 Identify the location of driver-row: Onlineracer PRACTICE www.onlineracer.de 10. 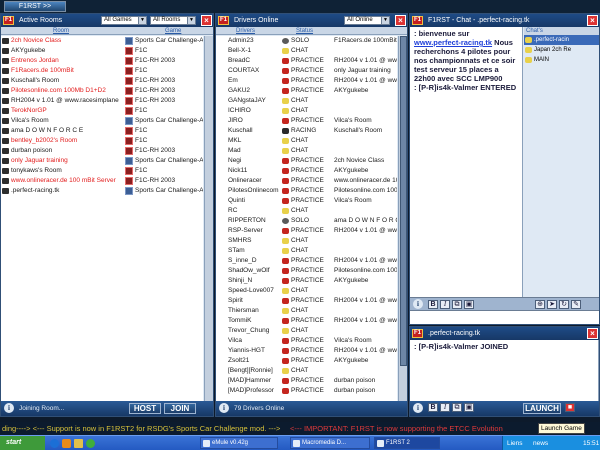
(306, 181).